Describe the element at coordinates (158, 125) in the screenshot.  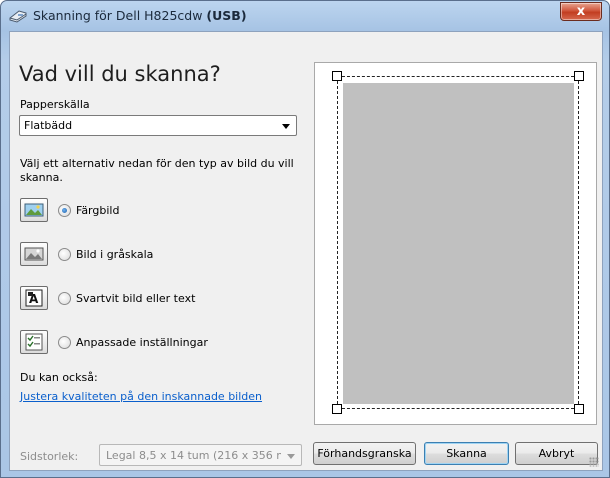
I see `paper-source-dropdown: Flatbädd` at that location.